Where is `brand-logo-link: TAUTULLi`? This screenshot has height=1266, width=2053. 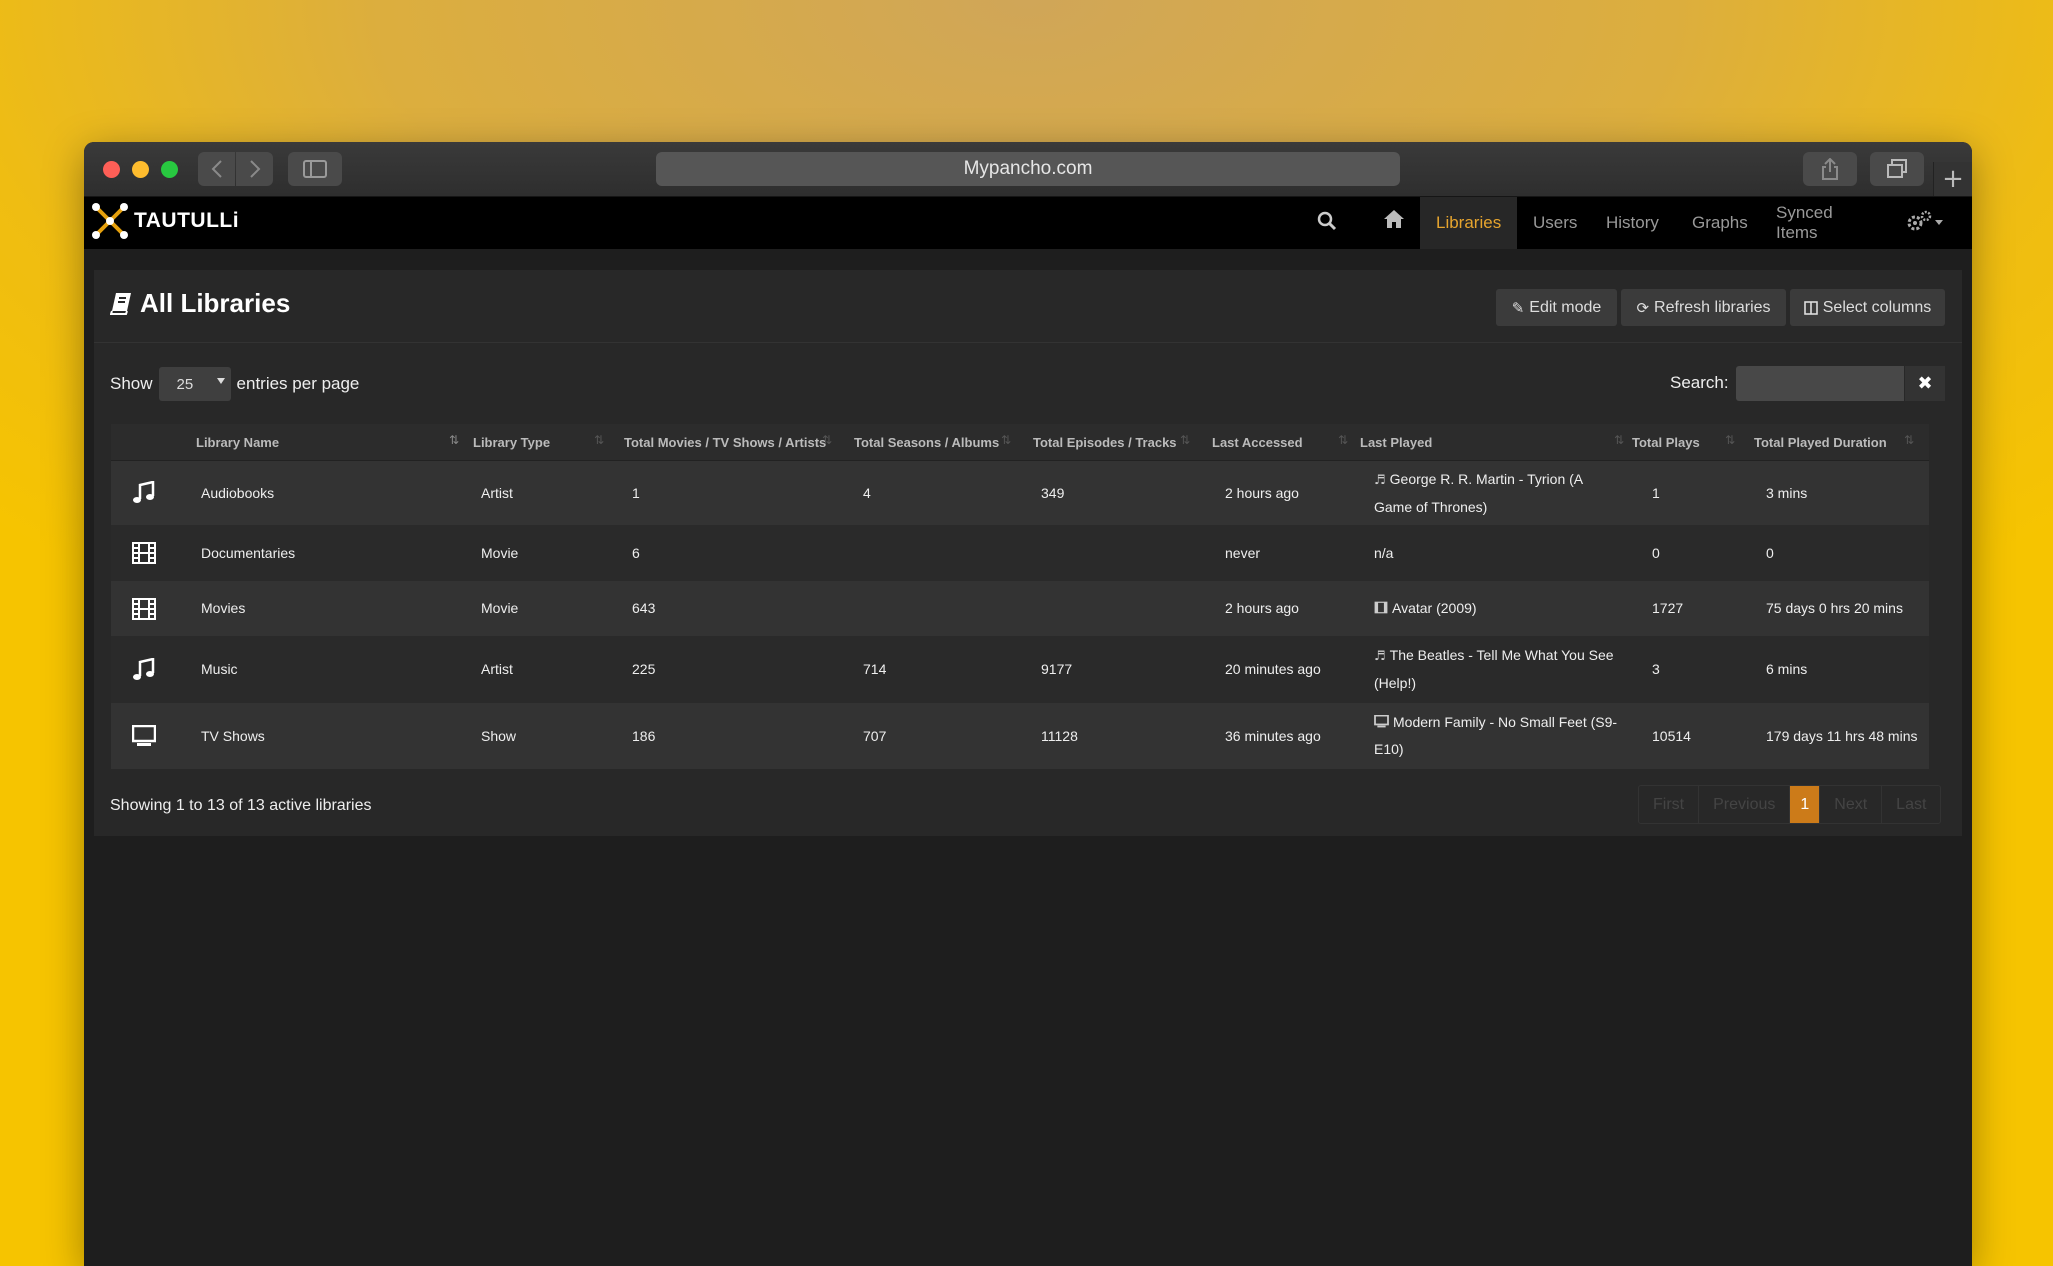
brand-logo-link: TAUTULLi is located at coordinates (164, 221).